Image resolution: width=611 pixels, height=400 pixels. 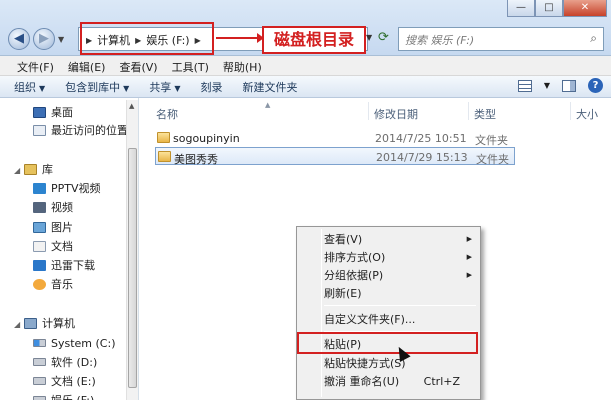 I want to click on menu-help: 帮助(H), so click(x=242, y=65).